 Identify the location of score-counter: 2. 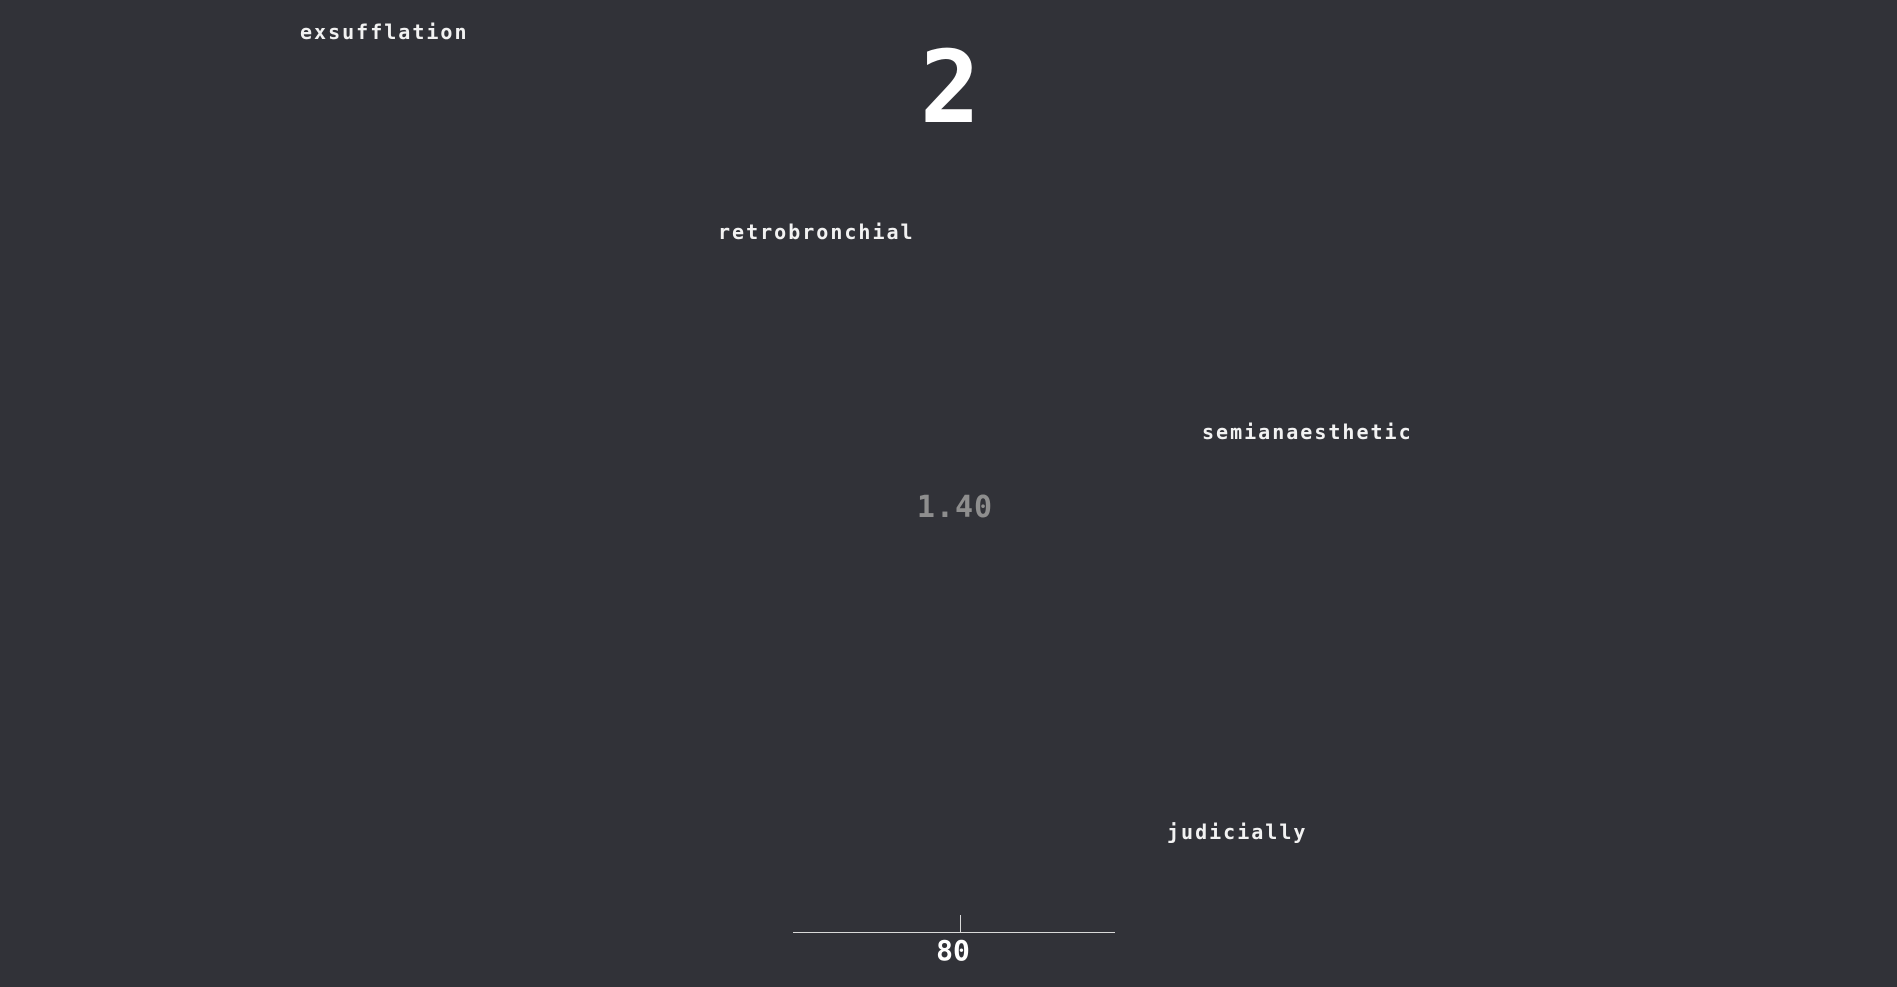
(950, 87).